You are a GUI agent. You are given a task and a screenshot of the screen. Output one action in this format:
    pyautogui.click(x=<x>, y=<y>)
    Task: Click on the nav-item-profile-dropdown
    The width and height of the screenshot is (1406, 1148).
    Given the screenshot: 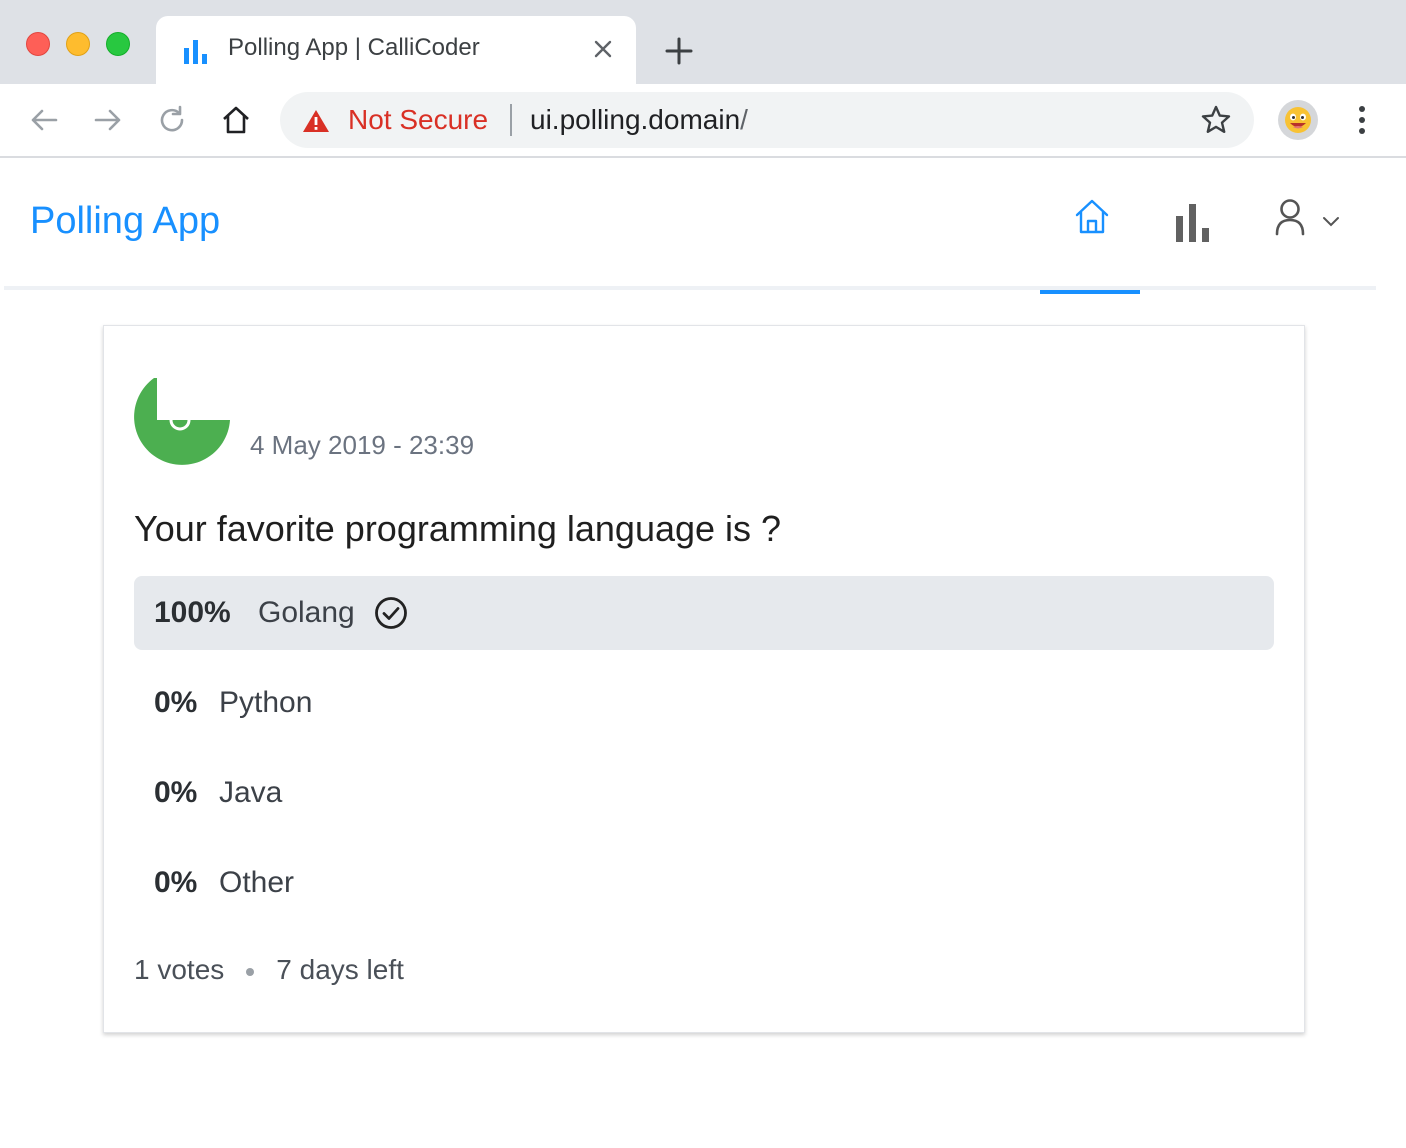 What is the action you would take?
    pyautogui.click(x=1308, y=222)
    